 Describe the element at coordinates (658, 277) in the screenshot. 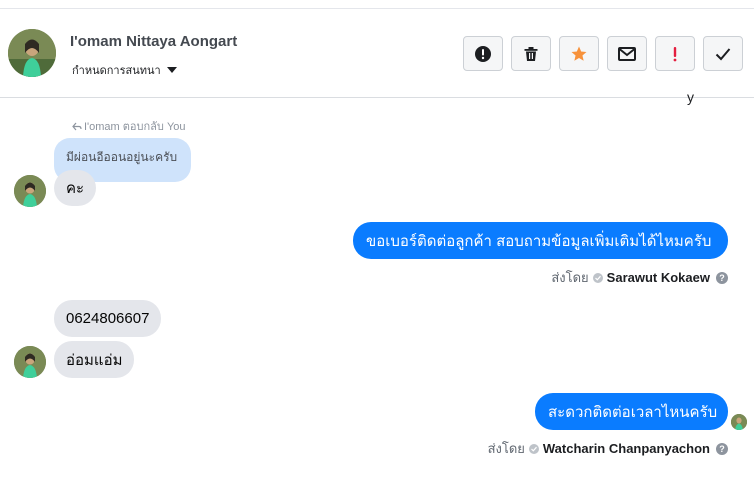

I see `sent-by-agent: Sarawut Kokaew` at that location.